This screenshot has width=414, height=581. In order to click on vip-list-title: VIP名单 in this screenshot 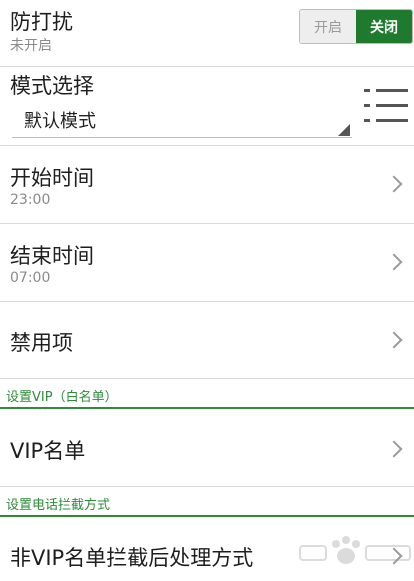, I will do `click(48, 451)`.